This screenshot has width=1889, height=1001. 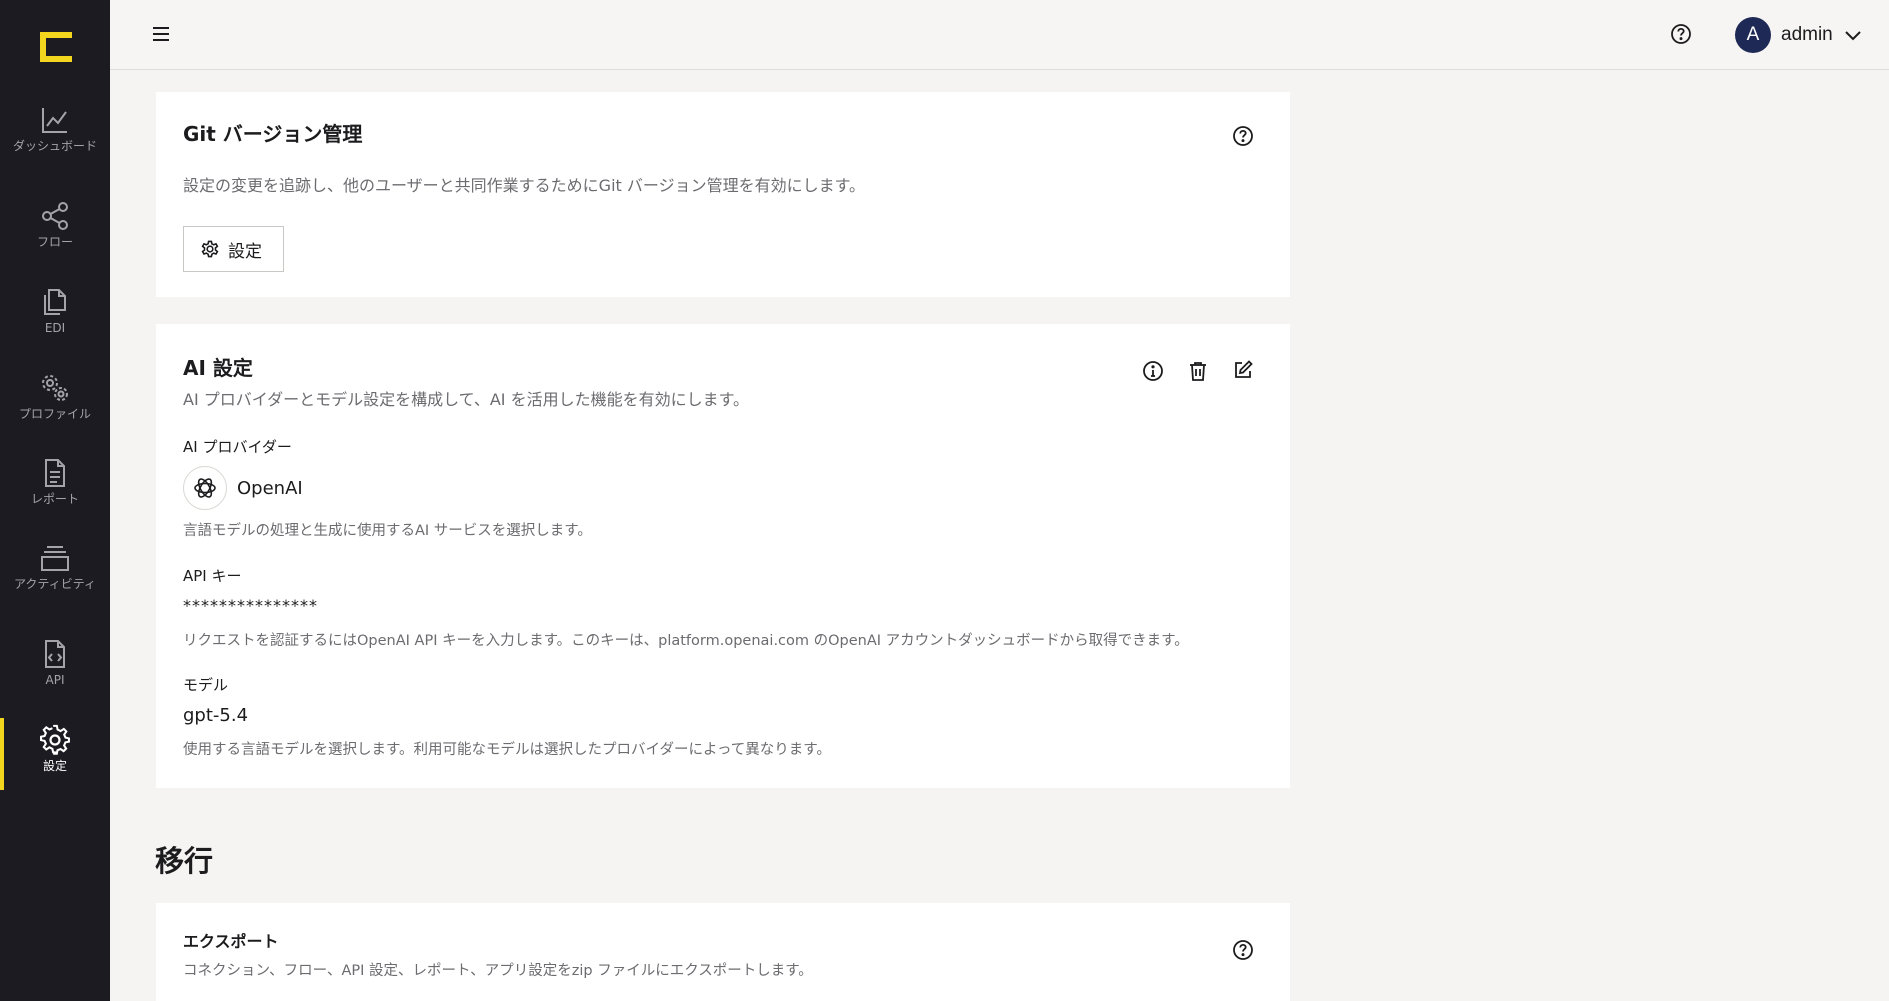 What do you see at coordinates (54, 414) in the screenshot?
I see `sidebar-item-label: プロファイル` at bounding box center [54, 414].